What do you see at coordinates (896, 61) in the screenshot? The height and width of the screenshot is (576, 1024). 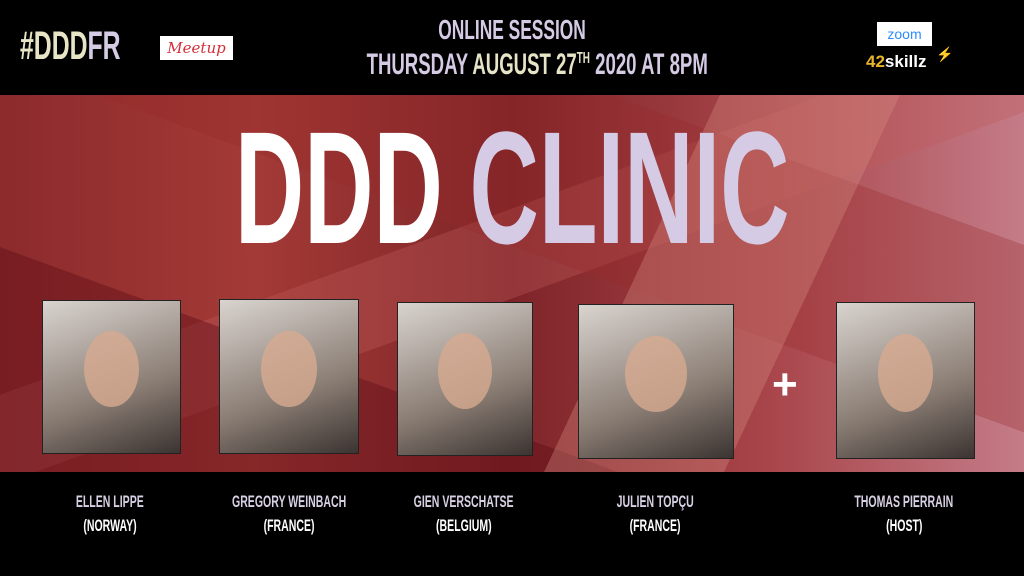 I see `42skillz-logo: 42skillz` at bounding box center [896, 61].